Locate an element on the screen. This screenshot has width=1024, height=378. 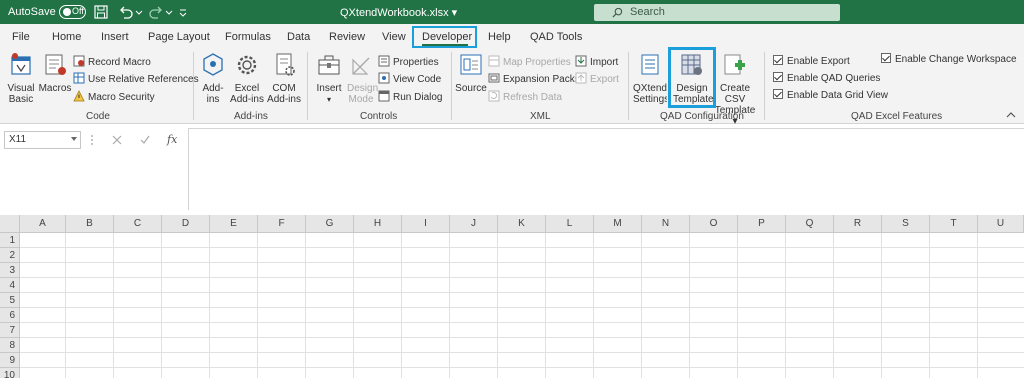
column-header: S is located at coordinates (906, 224).